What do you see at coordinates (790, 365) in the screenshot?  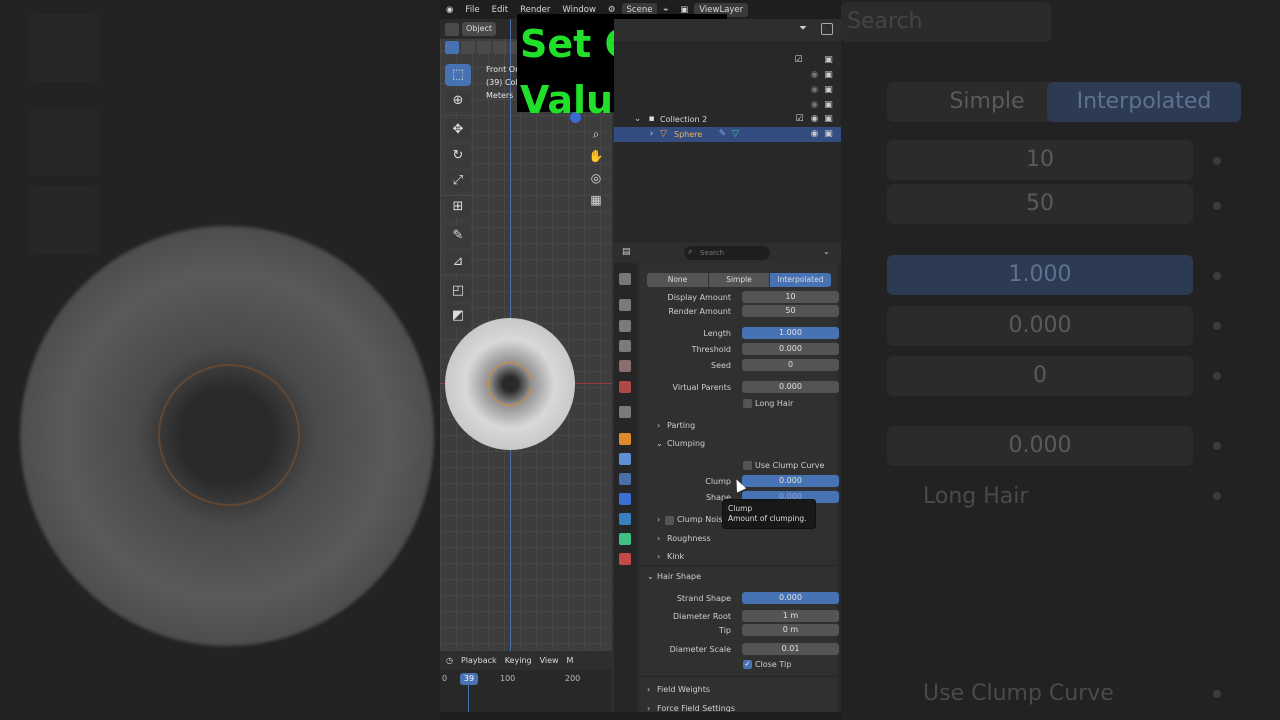 I see `seed-field: 0` at bounding box center [790, 365].